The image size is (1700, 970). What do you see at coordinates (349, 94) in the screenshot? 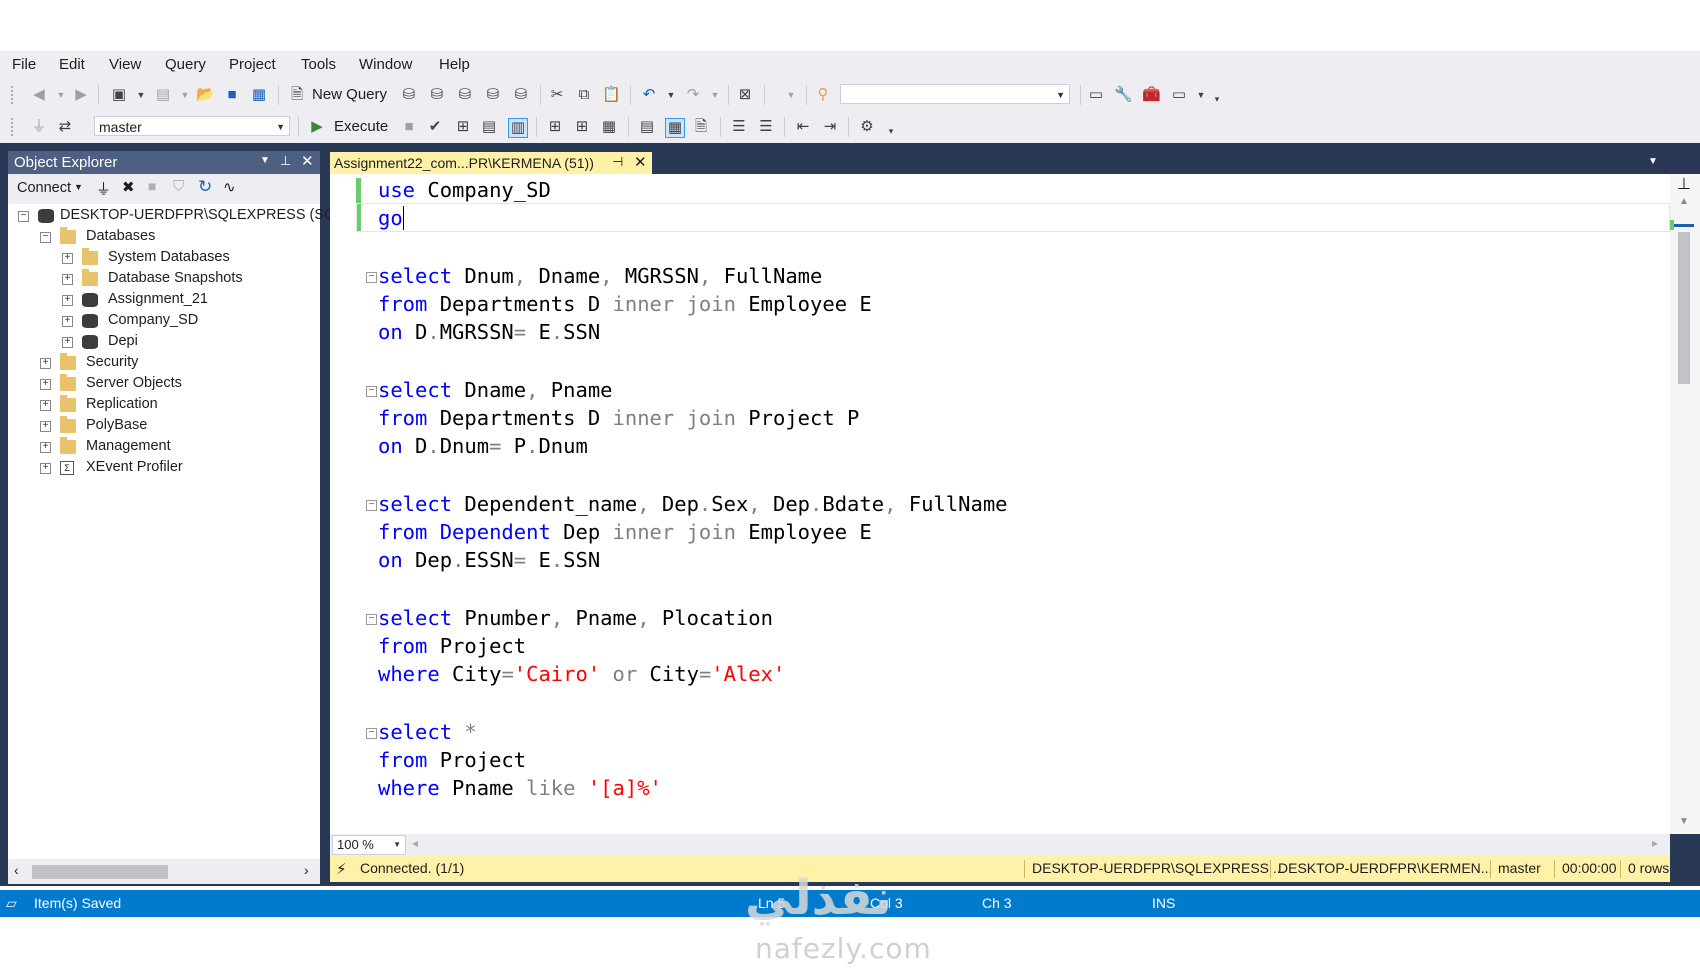
I see `new-query-button: New Query` at bounding box center [349, 94].